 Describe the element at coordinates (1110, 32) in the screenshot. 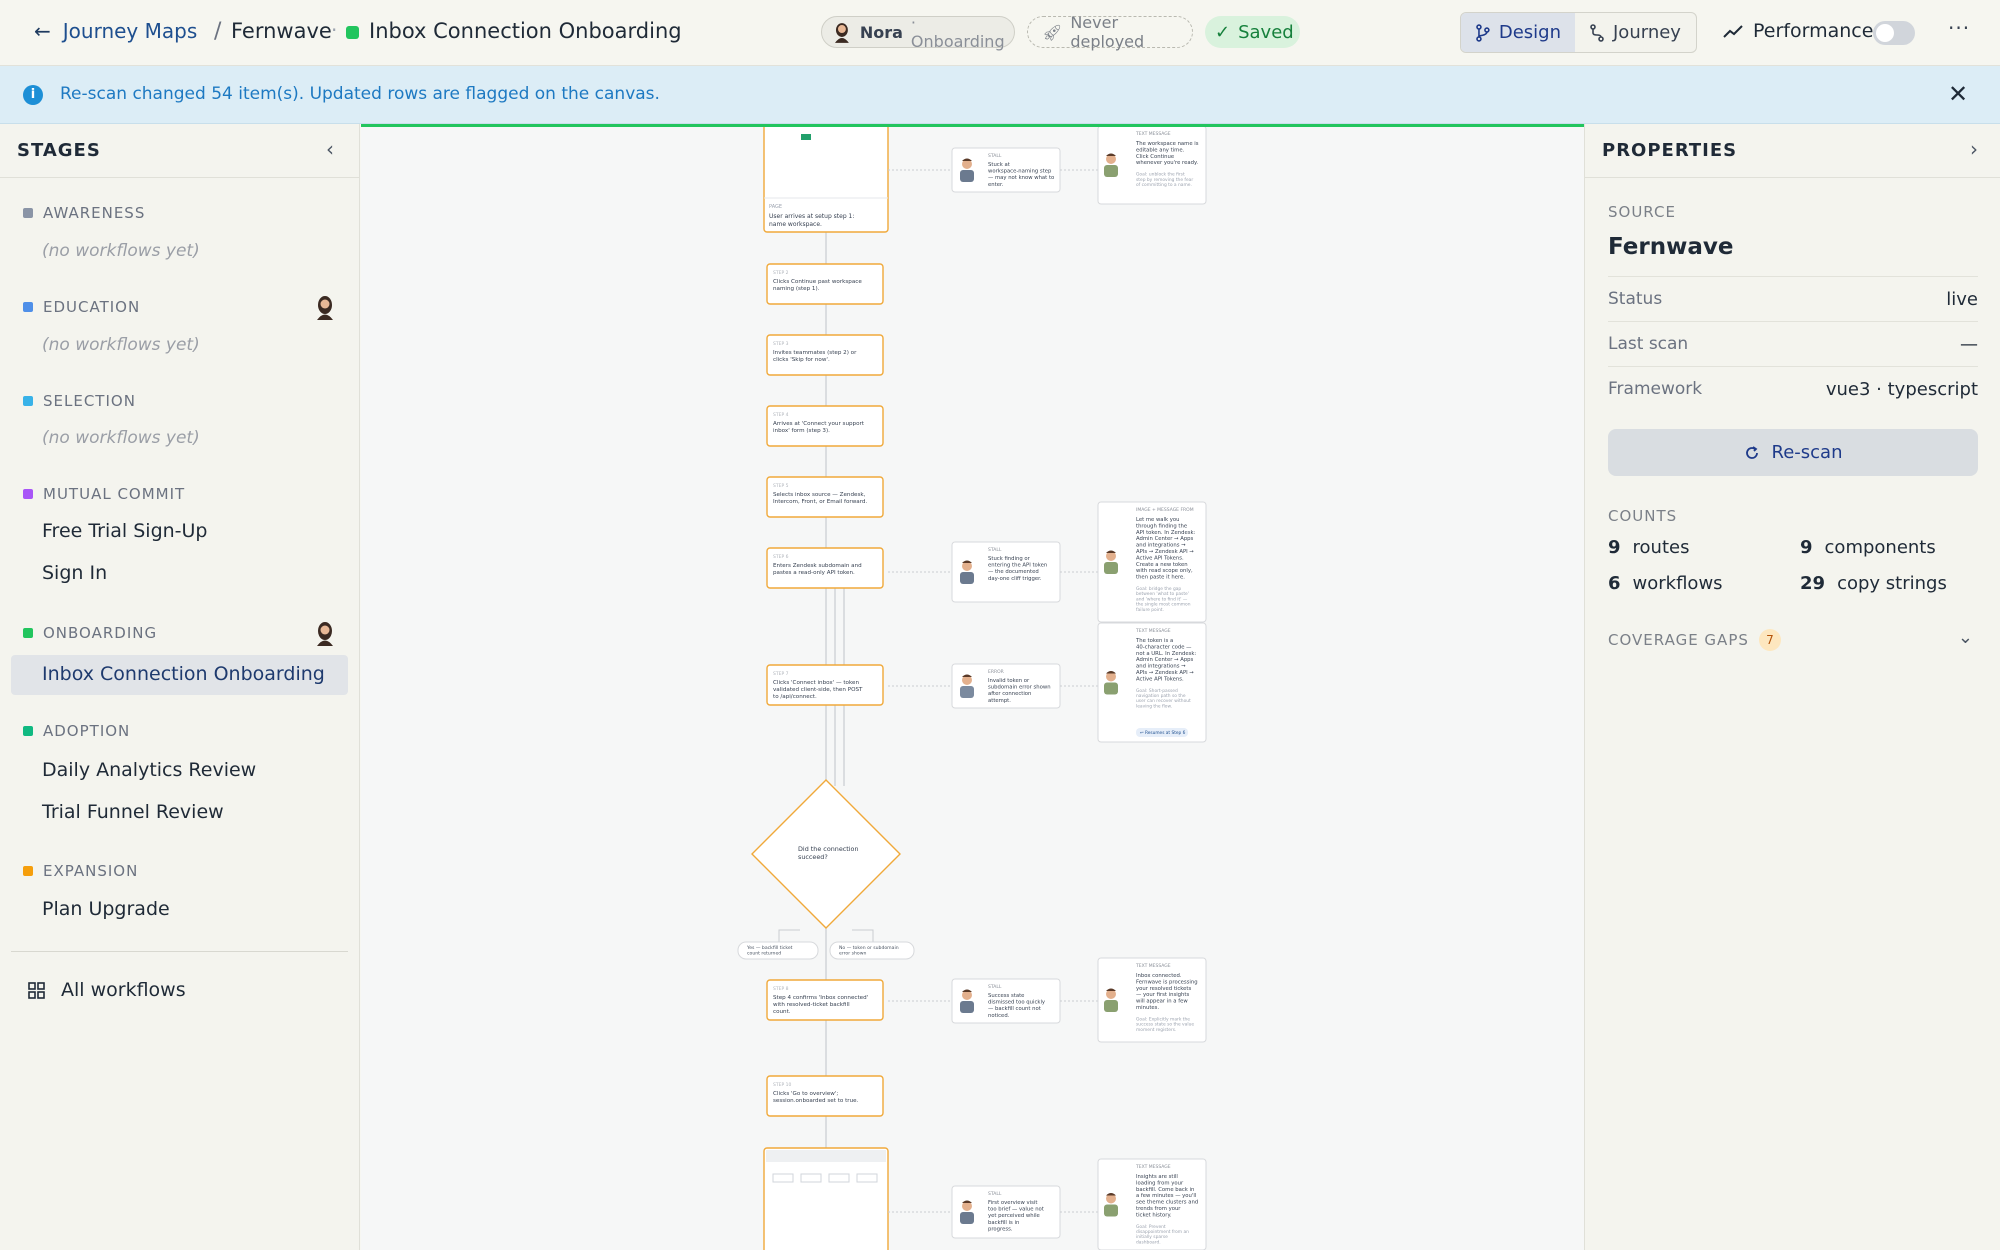

I see `deploy-status-pill: 🚀︎ Never deployed` at that location.